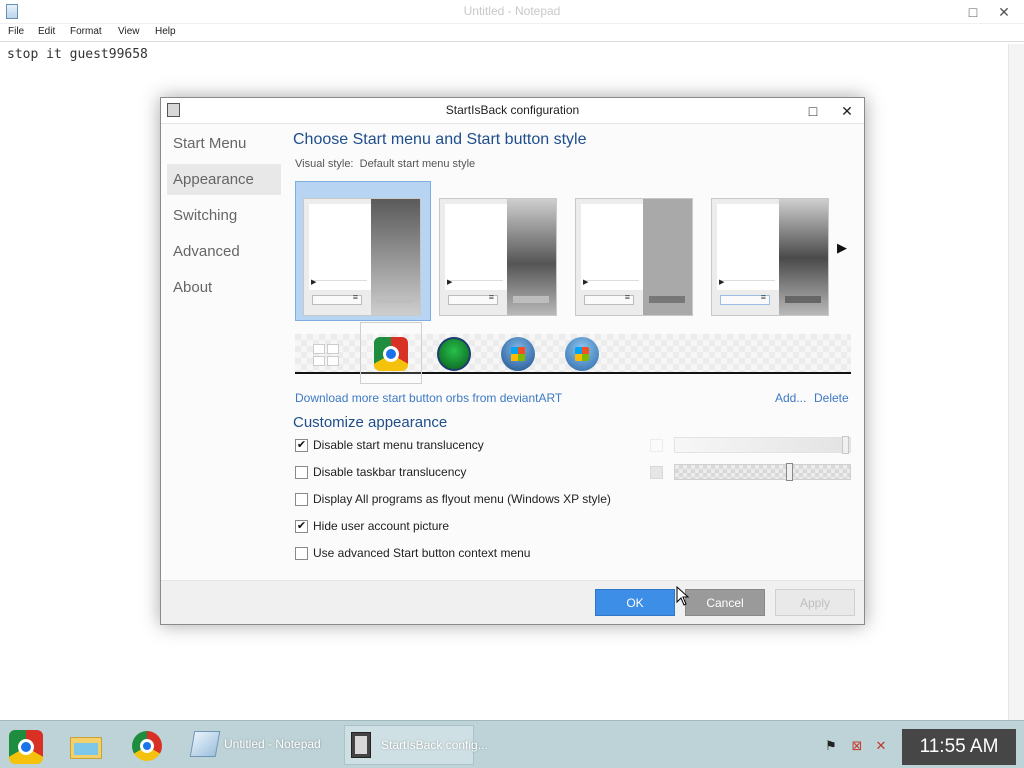 Image resolution: width=1024 pixels, height=768 pixels. What do you see at coordinates (224, 287) in the screenshot?
I see `nav-about: About` at bounding box center [224, 287].